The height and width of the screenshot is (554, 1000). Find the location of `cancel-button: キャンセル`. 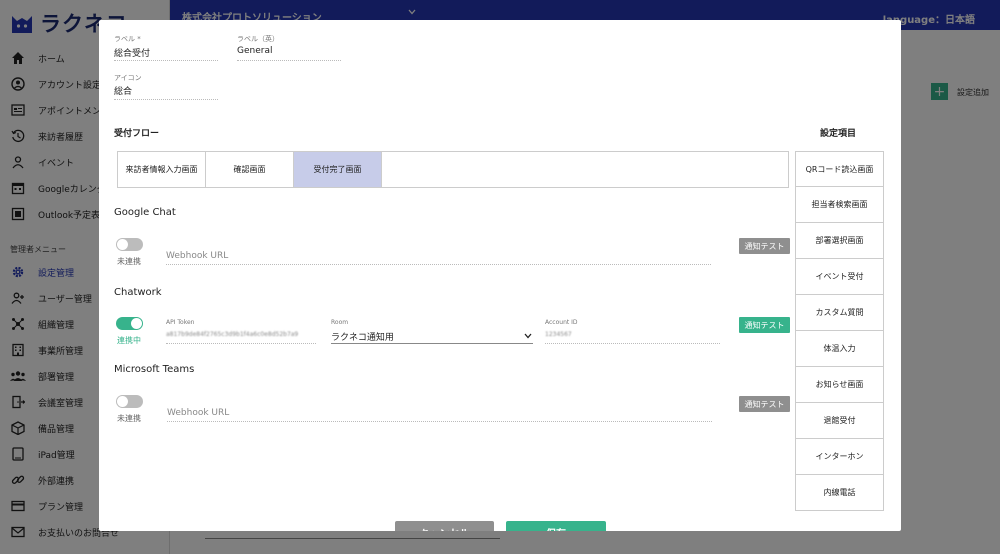

cancel-button: キャンセル is located at coordinates (444, 526).